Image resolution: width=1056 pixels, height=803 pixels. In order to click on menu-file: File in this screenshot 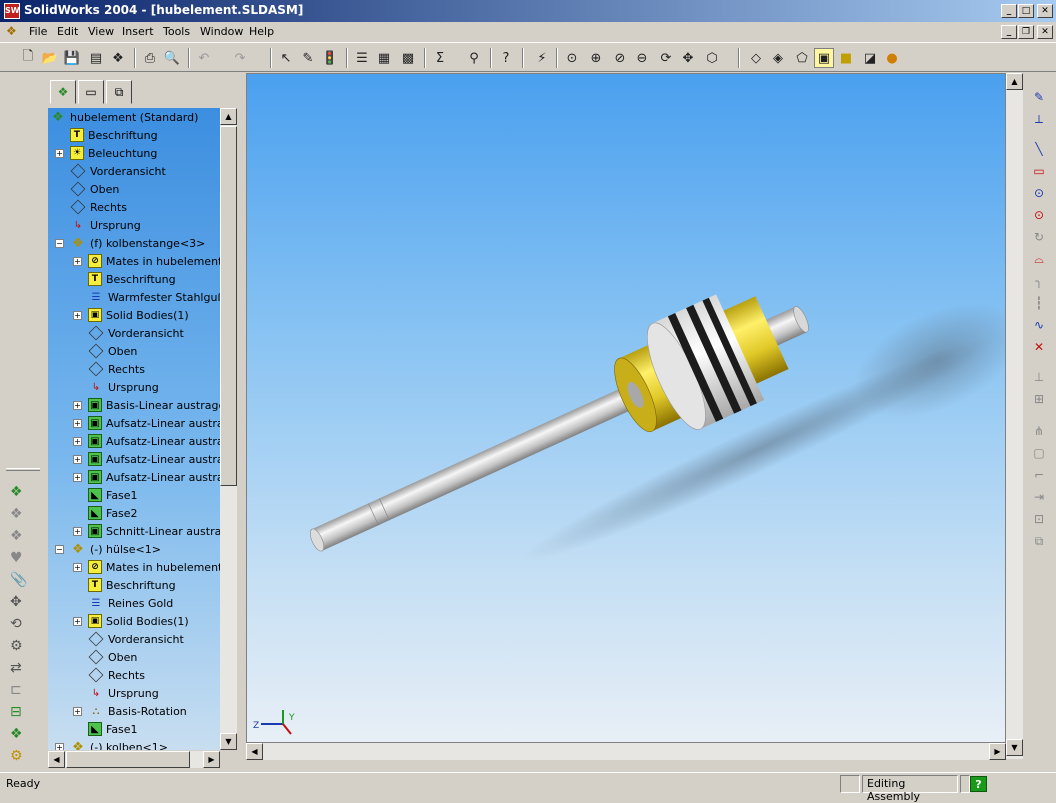, I will do `click(38, 31)`.